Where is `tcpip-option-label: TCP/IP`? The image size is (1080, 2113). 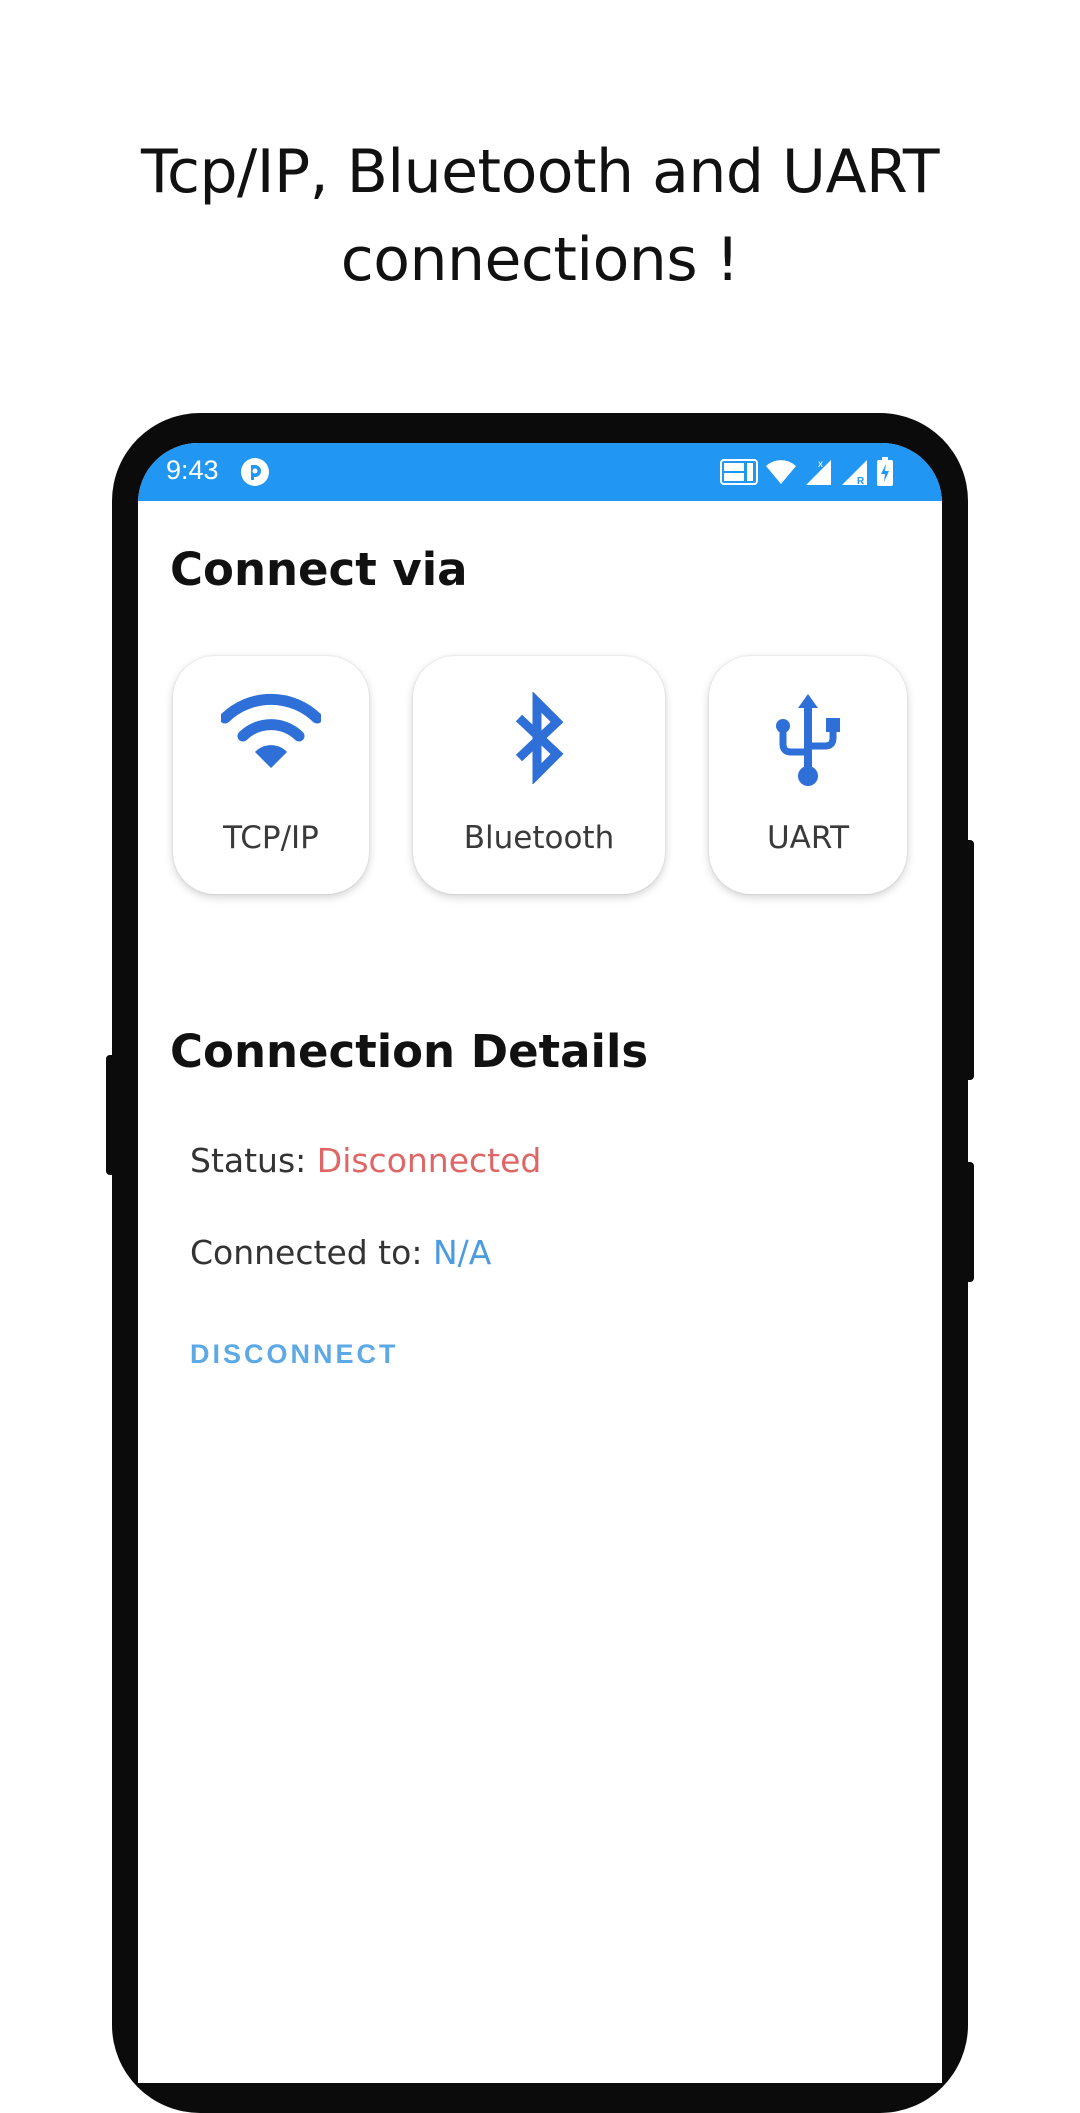
tcpip-option-label: TCP/IP is located at coordinates (271, 838).